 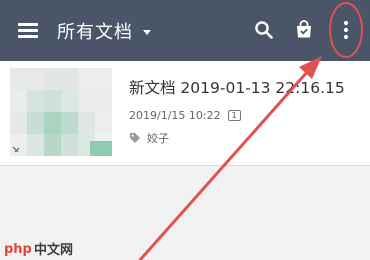 I want to click on search-icon, so click(x=264, y=30).